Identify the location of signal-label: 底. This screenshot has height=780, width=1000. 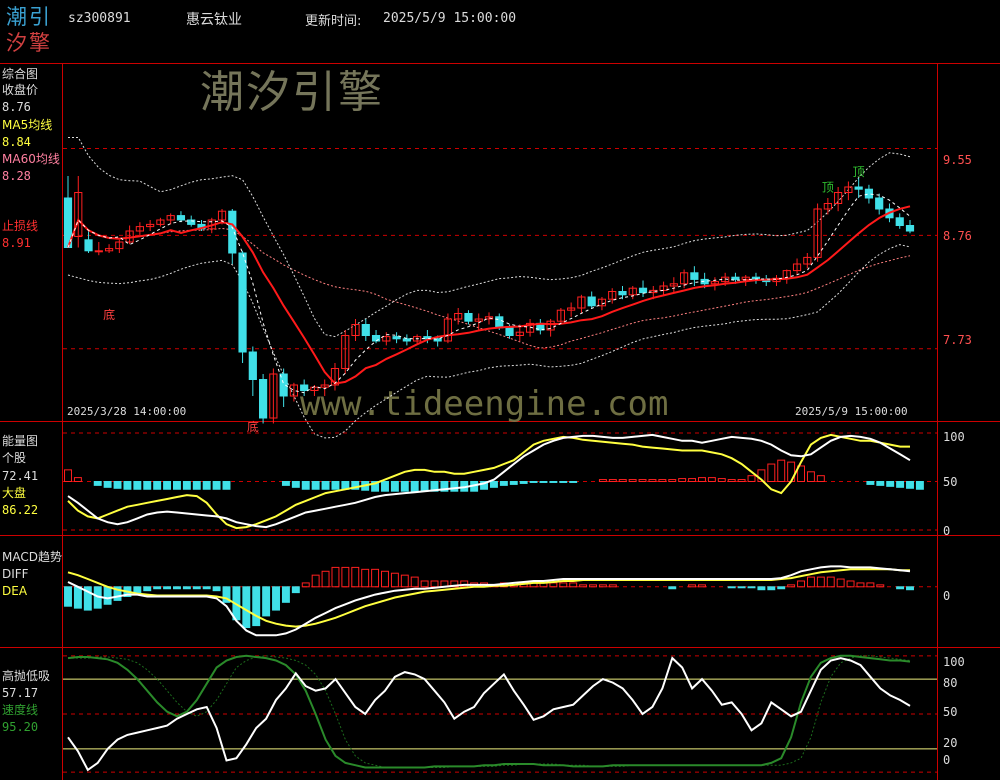
(253, 426).